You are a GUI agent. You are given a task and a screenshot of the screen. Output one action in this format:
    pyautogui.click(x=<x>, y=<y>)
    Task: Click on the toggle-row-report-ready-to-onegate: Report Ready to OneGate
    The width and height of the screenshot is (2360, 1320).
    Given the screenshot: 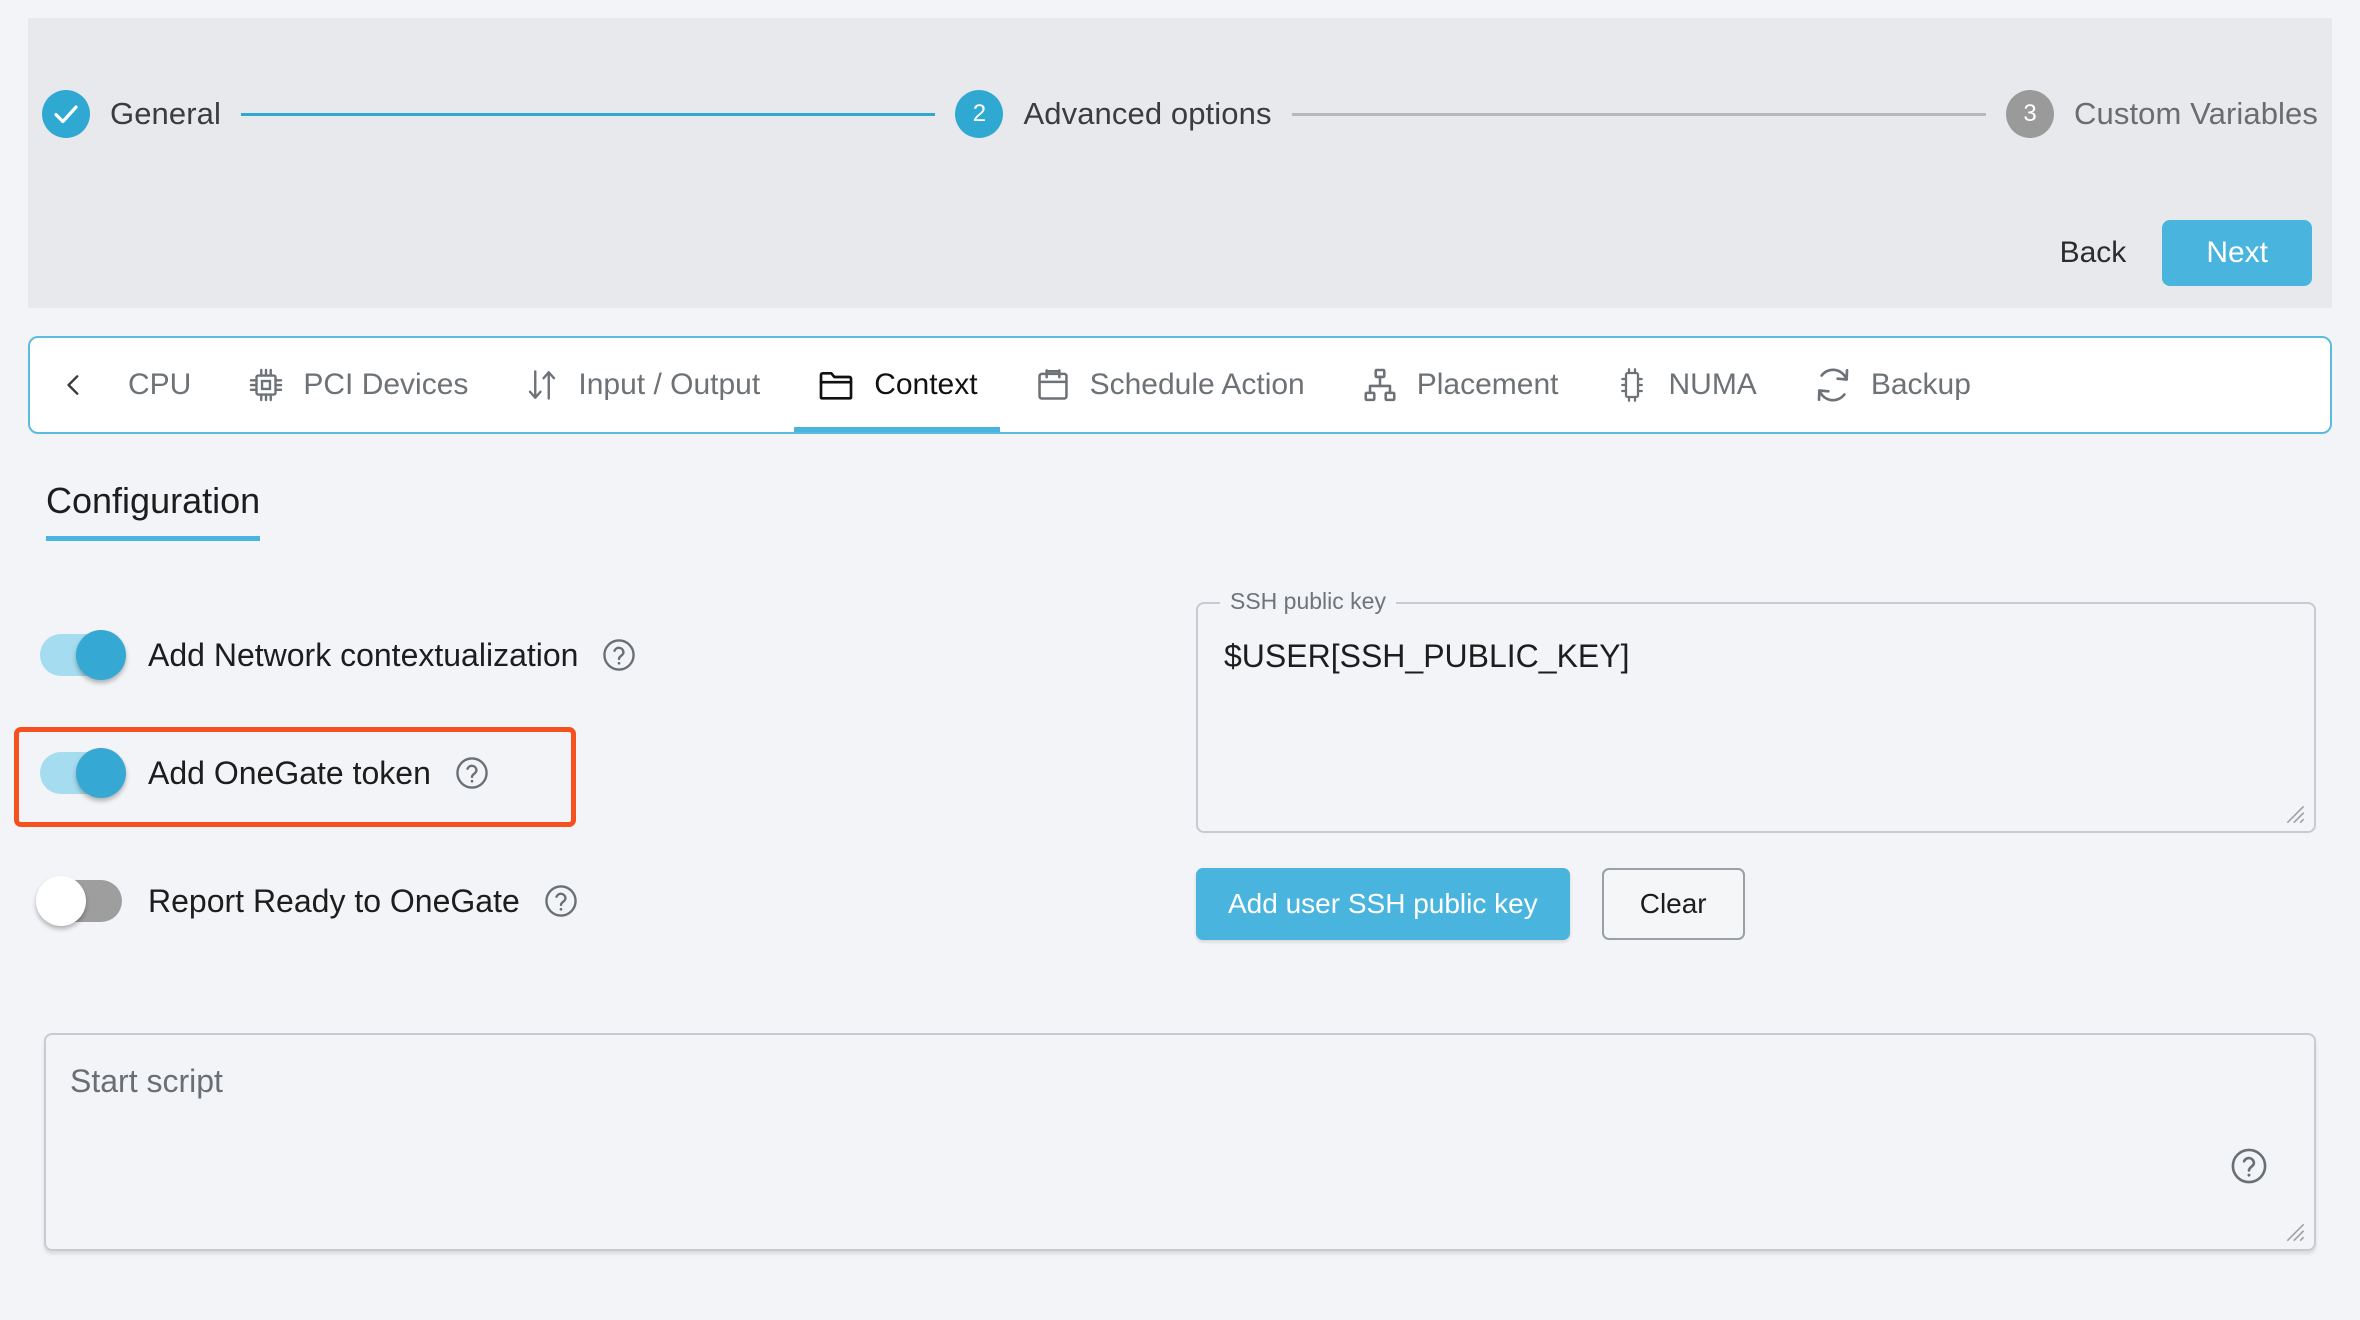 What is the action you would take?
    pyautogui.click(x=308, y=901)
    